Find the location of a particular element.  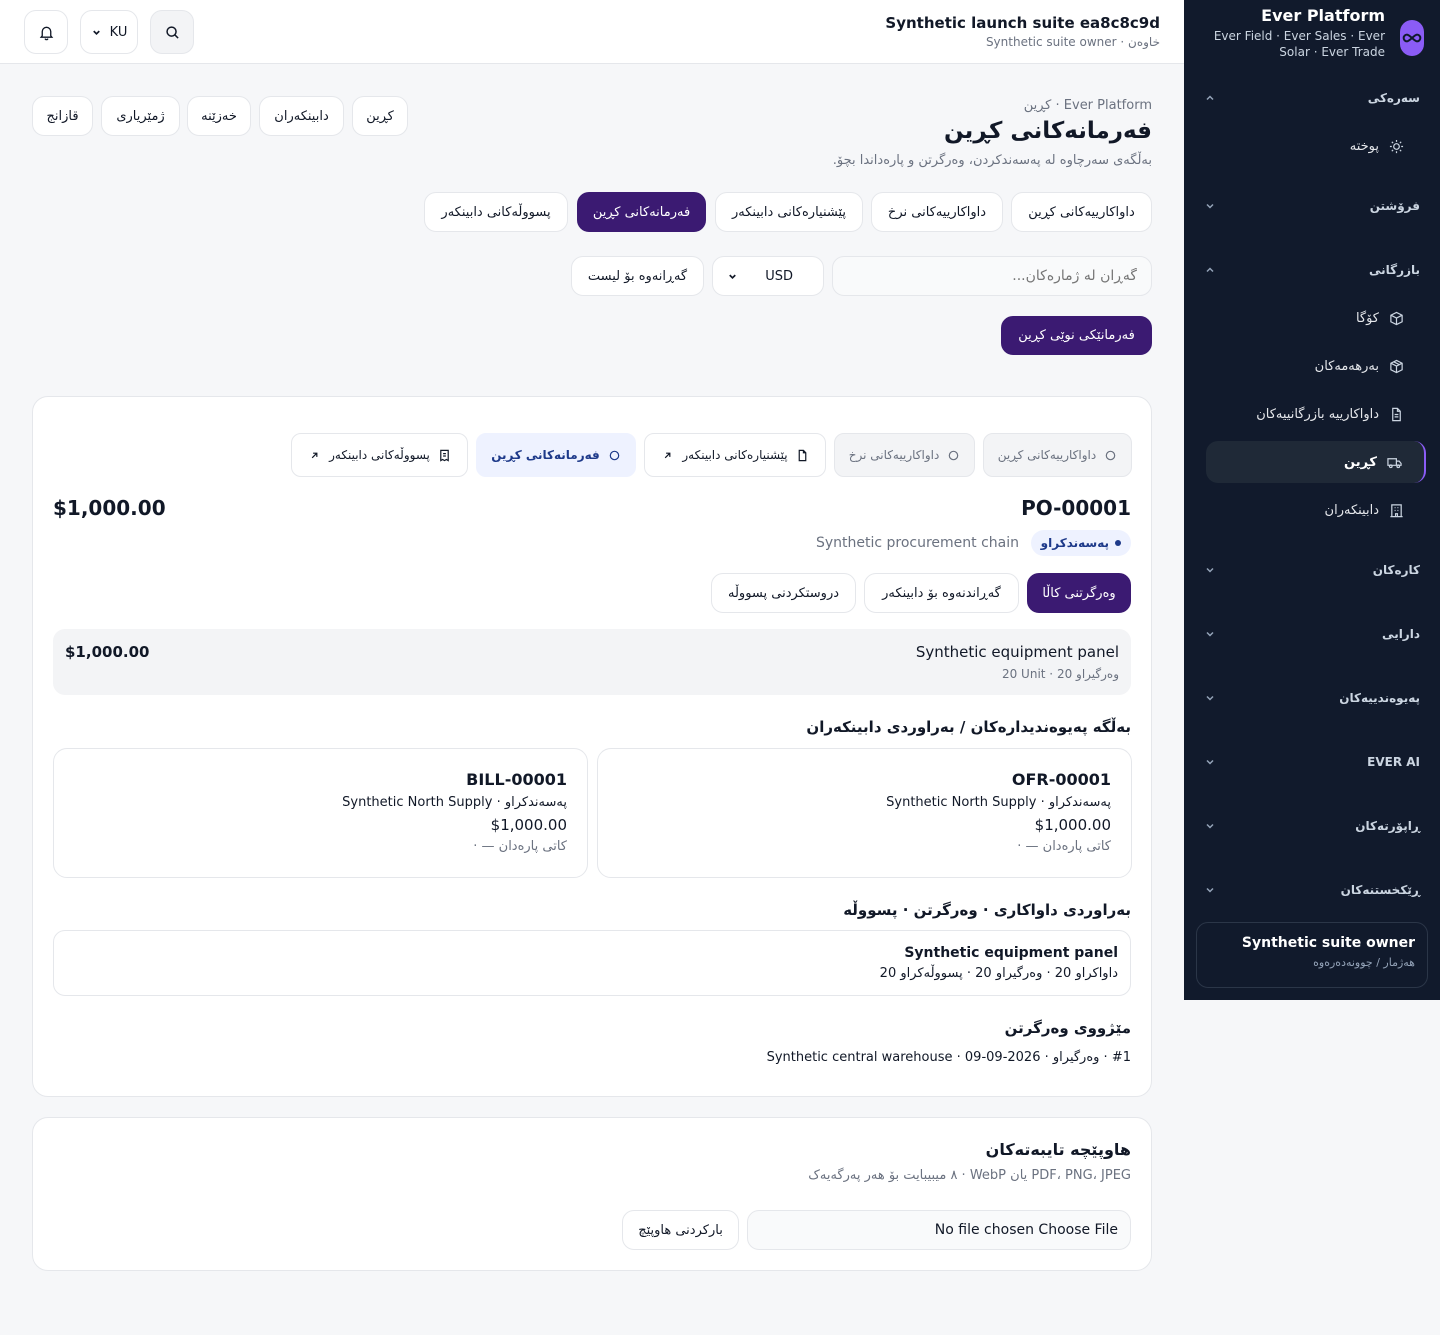

module-tab-treasury: خەزێنە is located at coordinates (219, 116).